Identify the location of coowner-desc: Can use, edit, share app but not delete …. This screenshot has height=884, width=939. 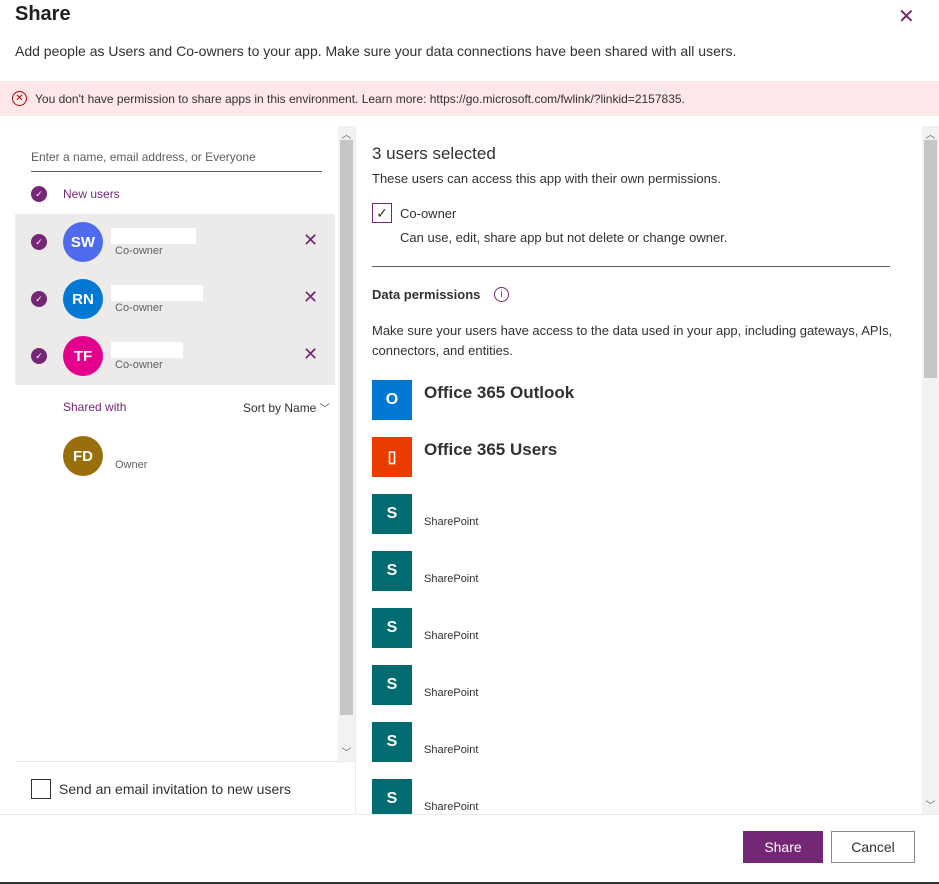
(564, 237).